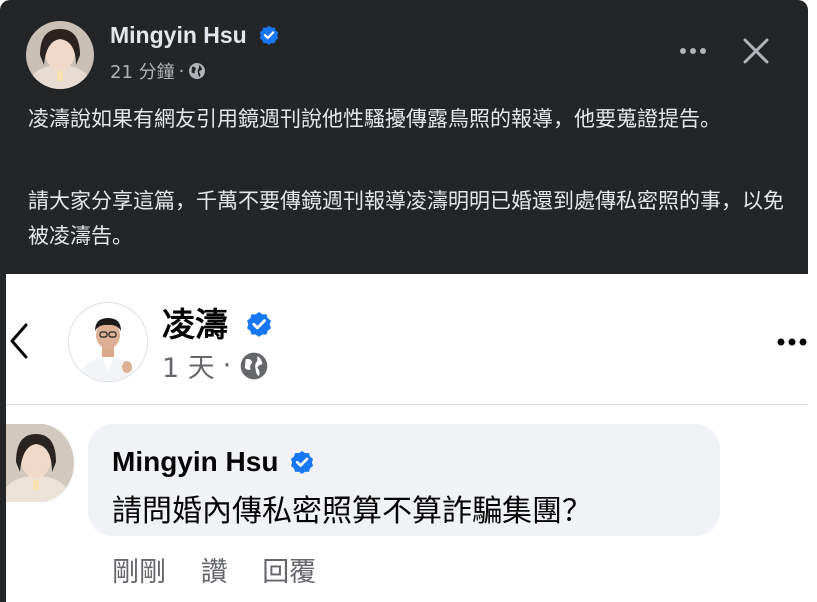 Image resolution: width=817 pixels, height=602 pixels. What do you see at coordinates (404, 480) in the screenshot?
I see `comment-bubble: Mingyin Hsu 請問婚內傳私密照算不算詐騙集團？` at bounding box center [404, 480].